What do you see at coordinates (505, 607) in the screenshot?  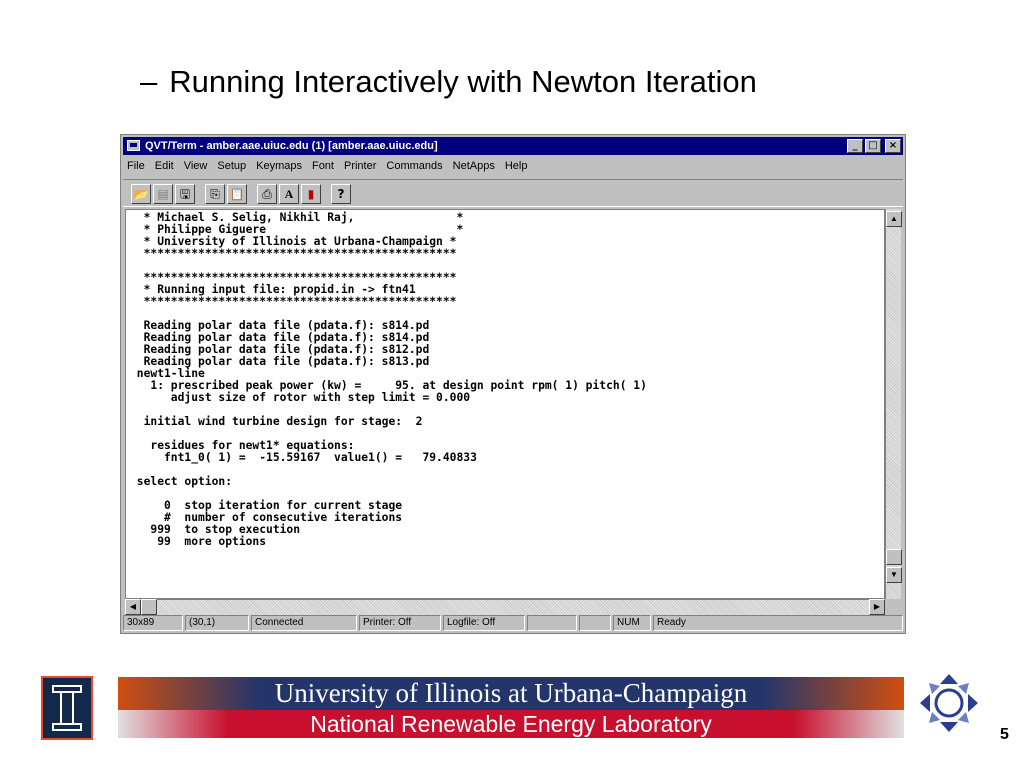 I see `horizontal-scrollbar: ◀ ▶` at bounding box center [505, 607].